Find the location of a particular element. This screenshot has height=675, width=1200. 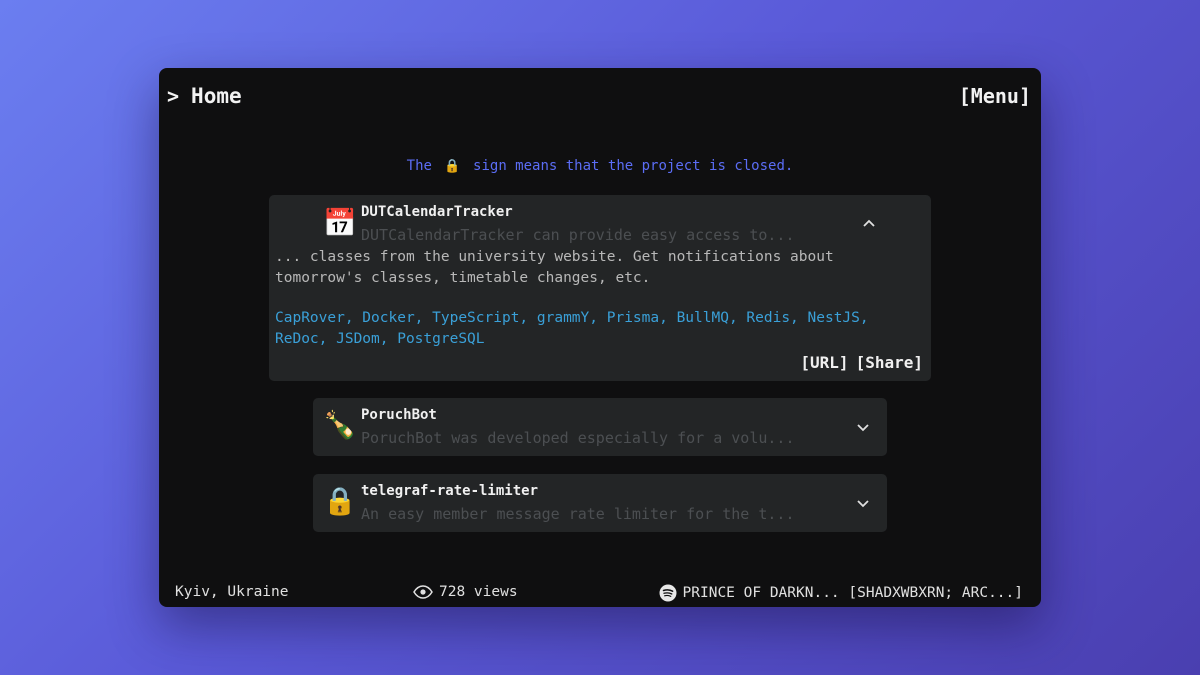

project-title: DUTCalendarTracker is located at coordinates (437, 212).